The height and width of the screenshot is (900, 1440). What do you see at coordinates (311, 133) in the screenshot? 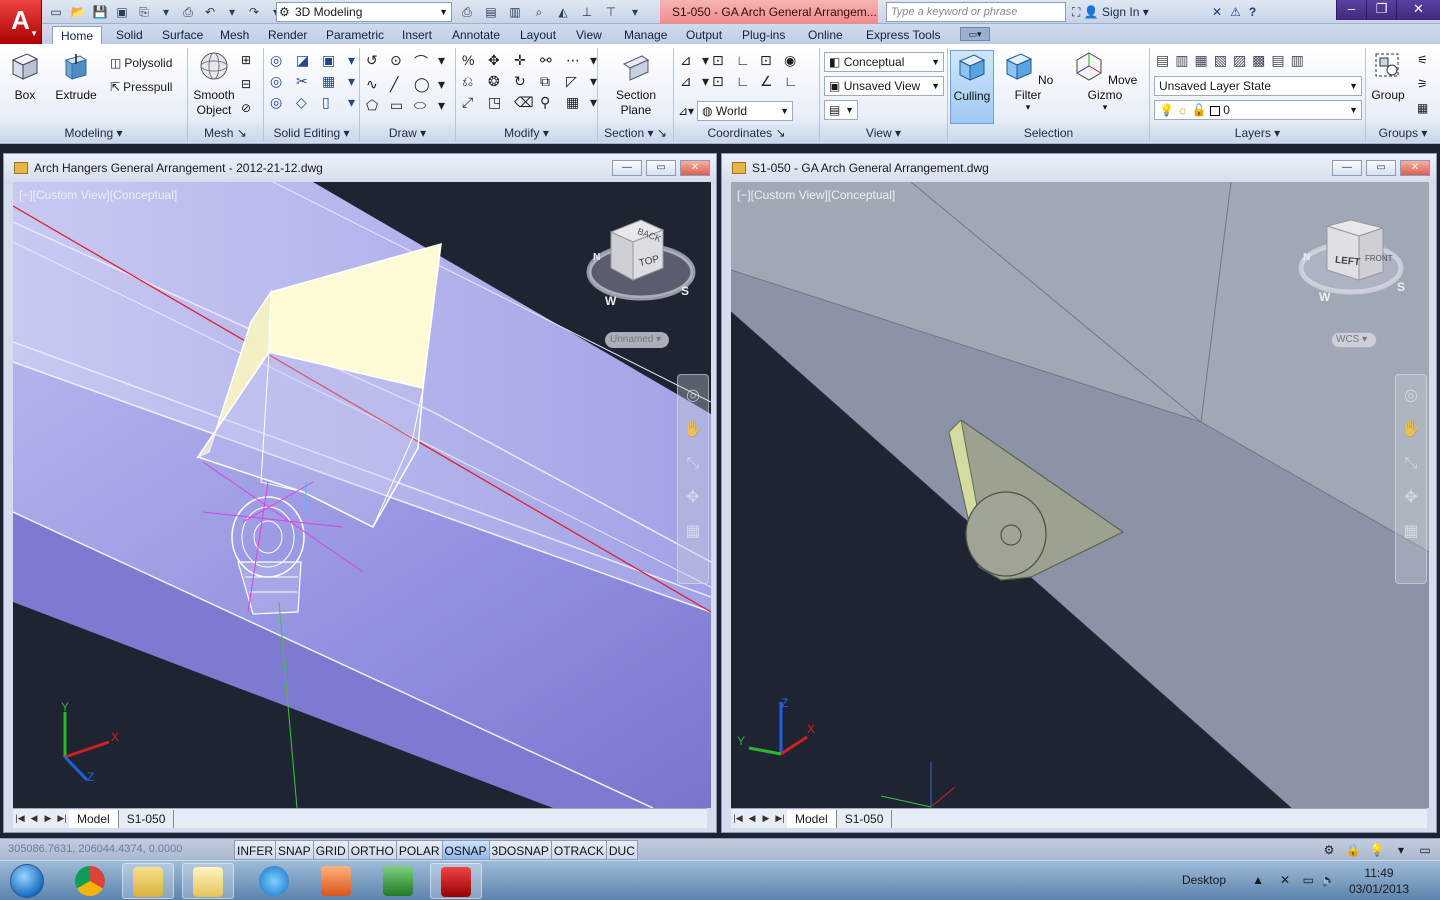
I see `solid-editing-panel-title: Solid Editing ▾` at bounding box center [311, 133].